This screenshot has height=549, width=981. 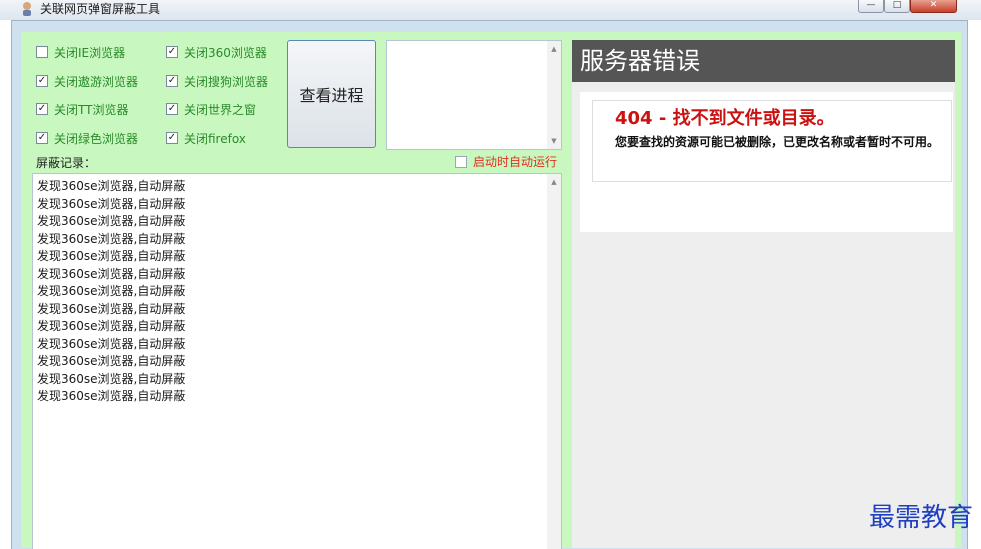 I want to click on close-tt-checkbox: ✓ 关闭TT浏览器, so click(x=82, y=109).